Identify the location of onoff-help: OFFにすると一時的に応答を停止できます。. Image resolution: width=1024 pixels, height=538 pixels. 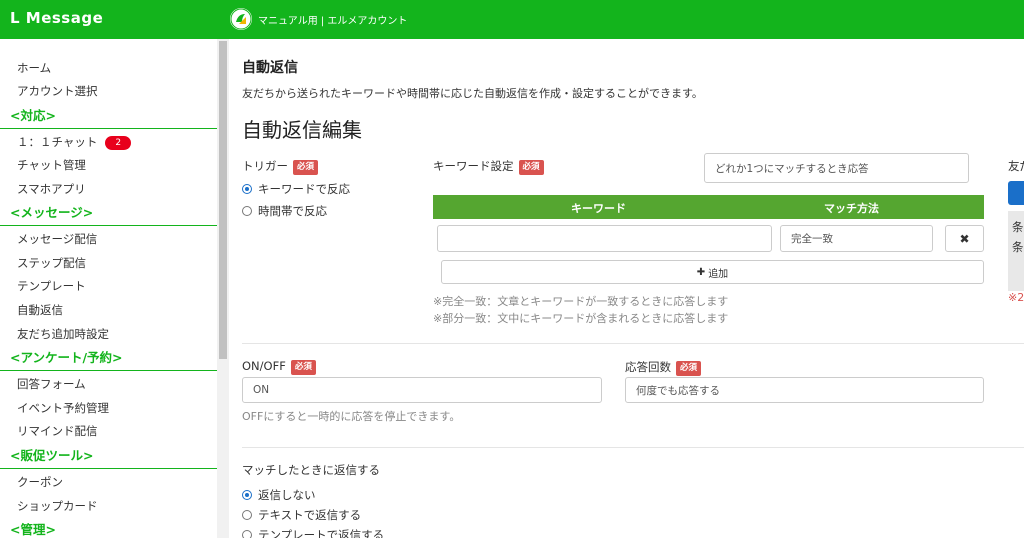
(351, 416).